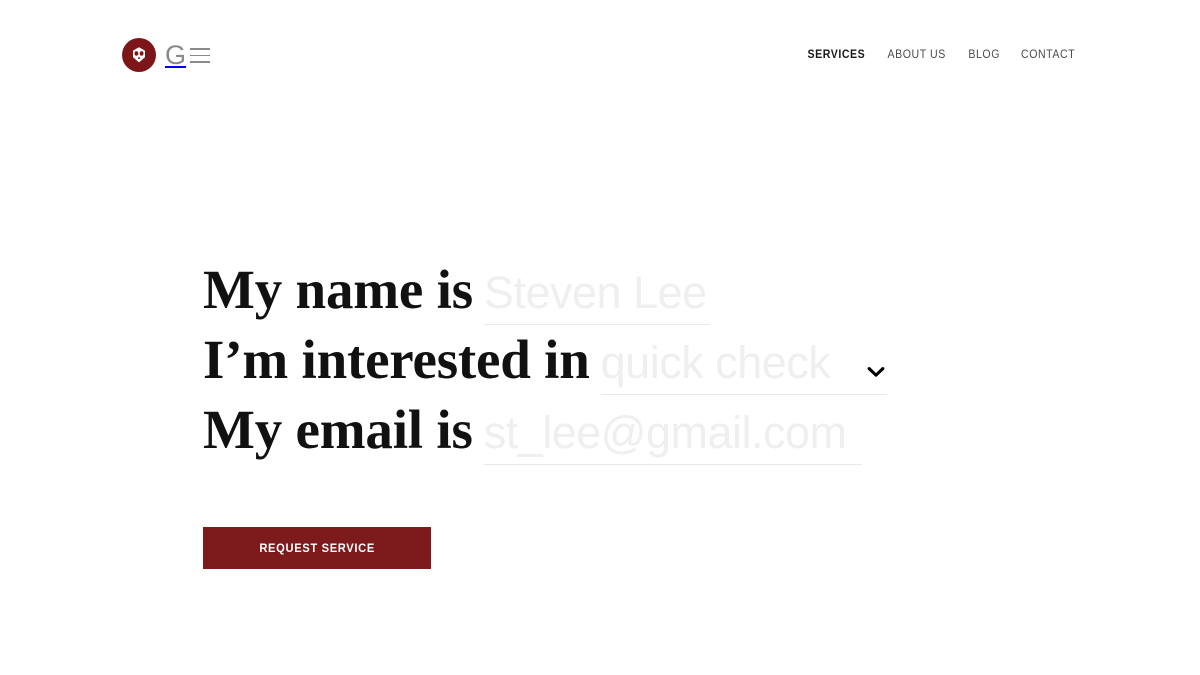  What do you see at coordinates (338, 289) in the screenshot?
I see `name-lead-text: My name is` at bounding box center [338, 289].